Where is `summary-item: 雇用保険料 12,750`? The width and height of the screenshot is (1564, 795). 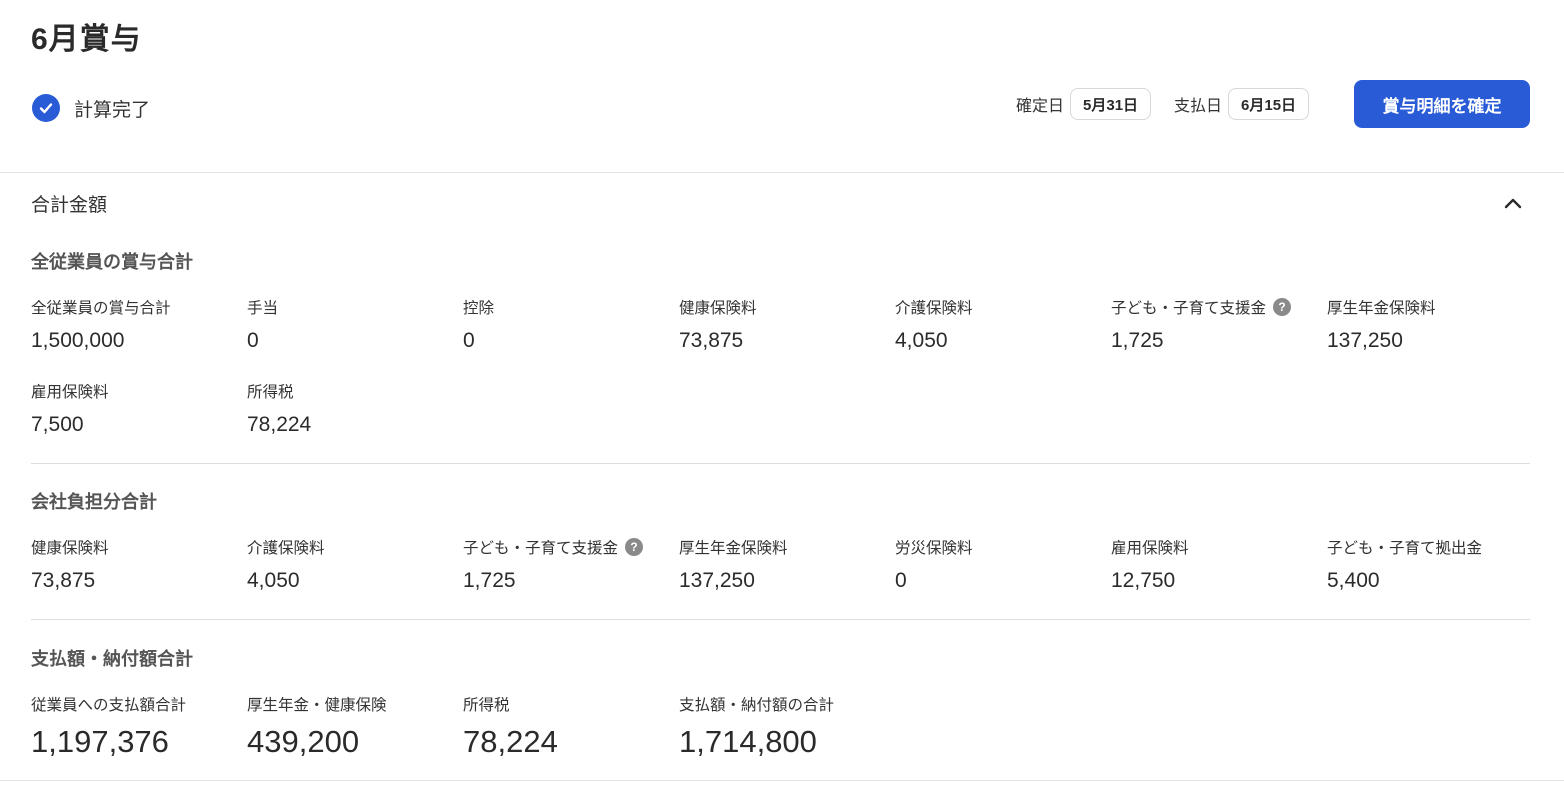 summary-item: 雇用保険料 12,750 is located at coordinates (1216, 565).